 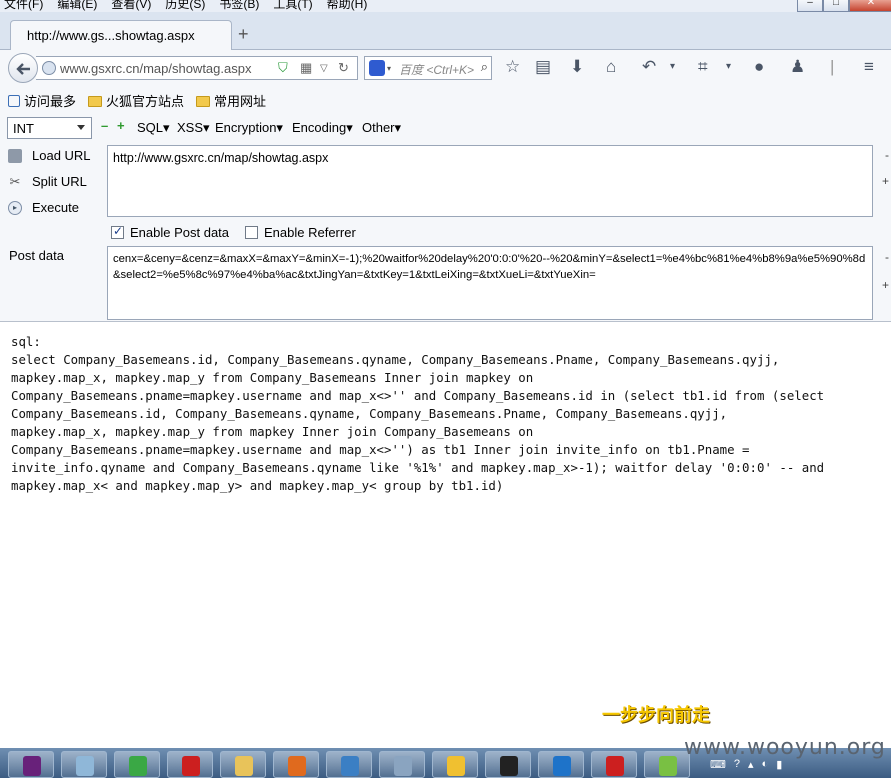 I want to click on minimize-button: –, so click(x=810, y=6).